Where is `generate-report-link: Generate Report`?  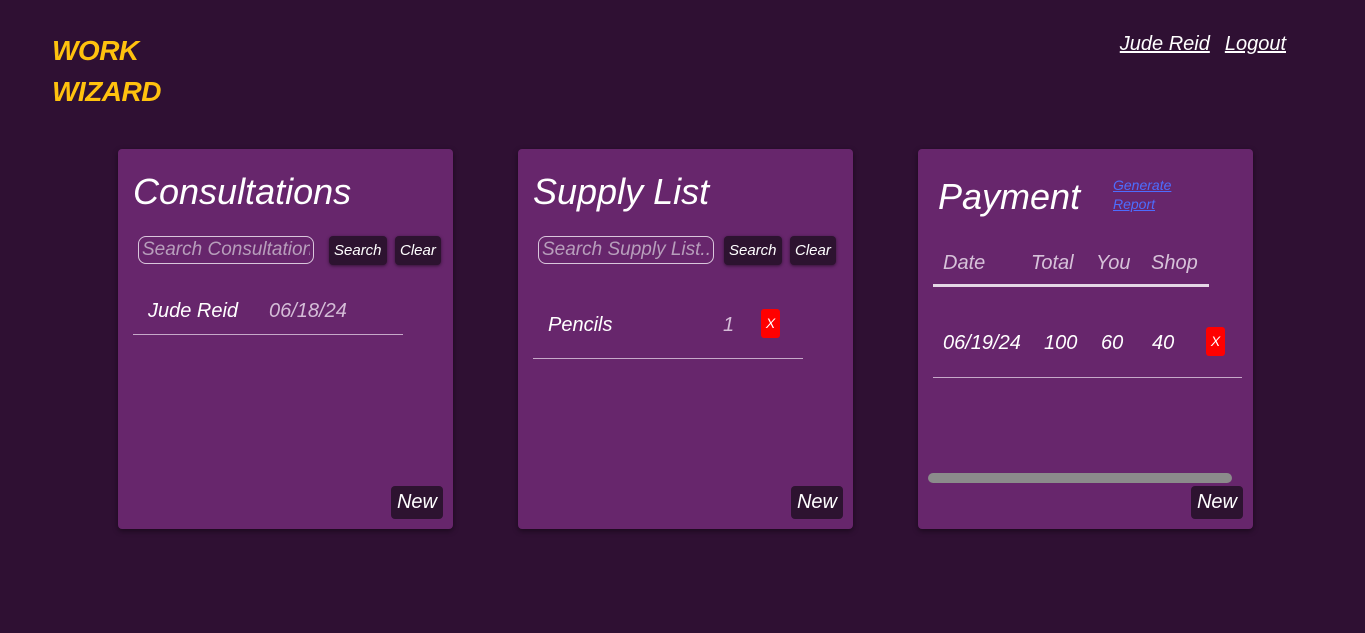 generate-report-link: Generate Report is located at coordinates (1148, 195).